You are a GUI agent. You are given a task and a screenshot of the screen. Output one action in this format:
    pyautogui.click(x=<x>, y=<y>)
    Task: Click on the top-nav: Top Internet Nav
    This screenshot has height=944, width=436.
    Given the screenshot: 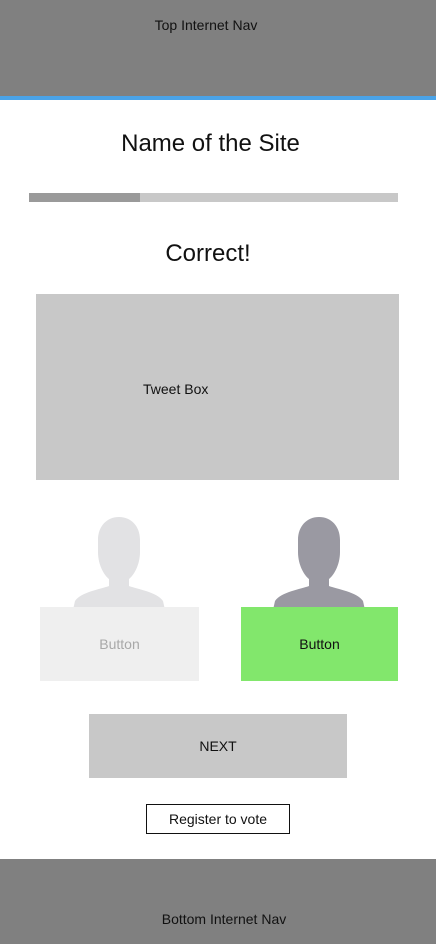 What is the action you would take?
    pyautogui.click(x=218, y=48)
    